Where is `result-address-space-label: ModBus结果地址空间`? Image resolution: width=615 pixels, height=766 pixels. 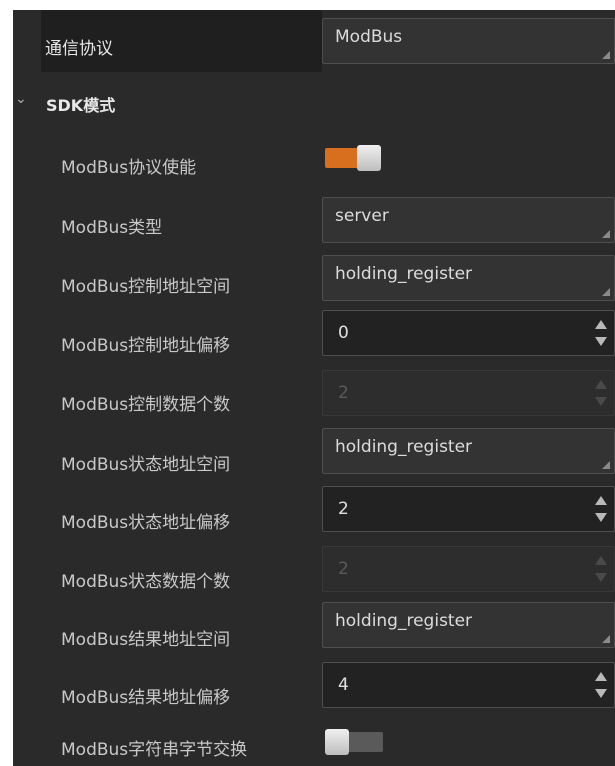
result-address-space-label: ModBus结果地址空间 is located at coordinates (146, 640).